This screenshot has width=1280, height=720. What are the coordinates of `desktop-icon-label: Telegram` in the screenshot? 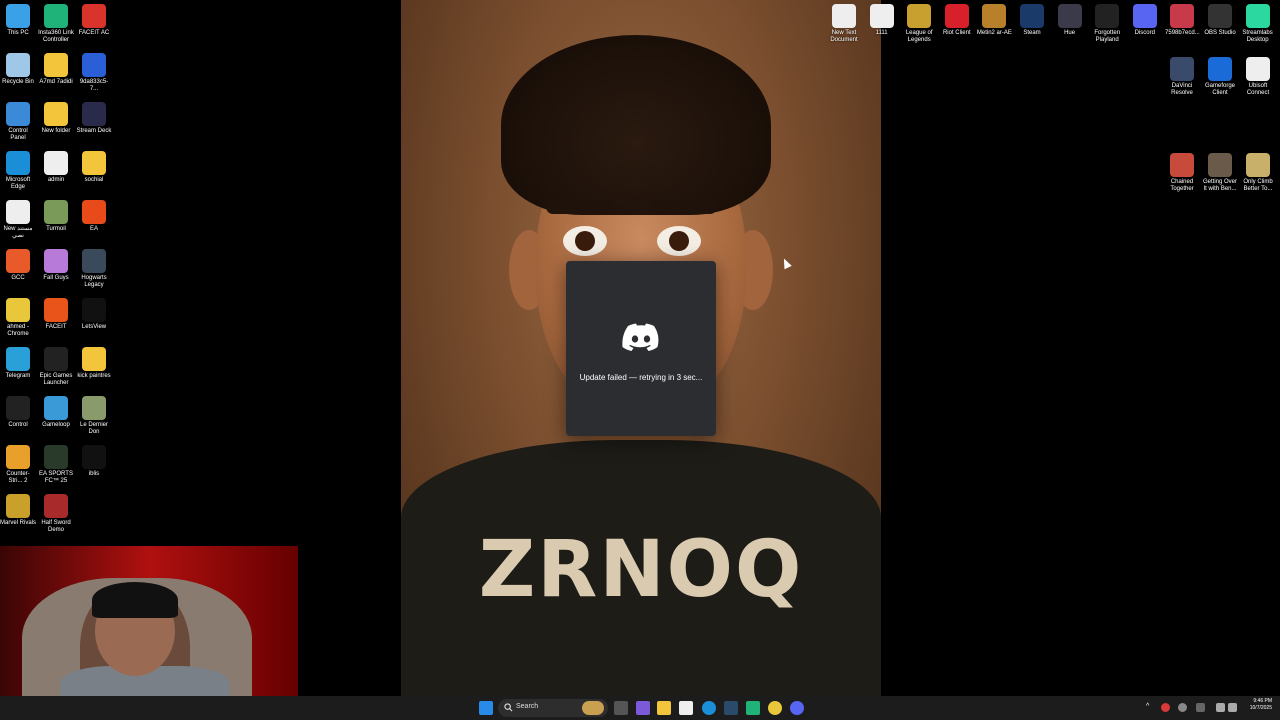 It's located at (18, 376).